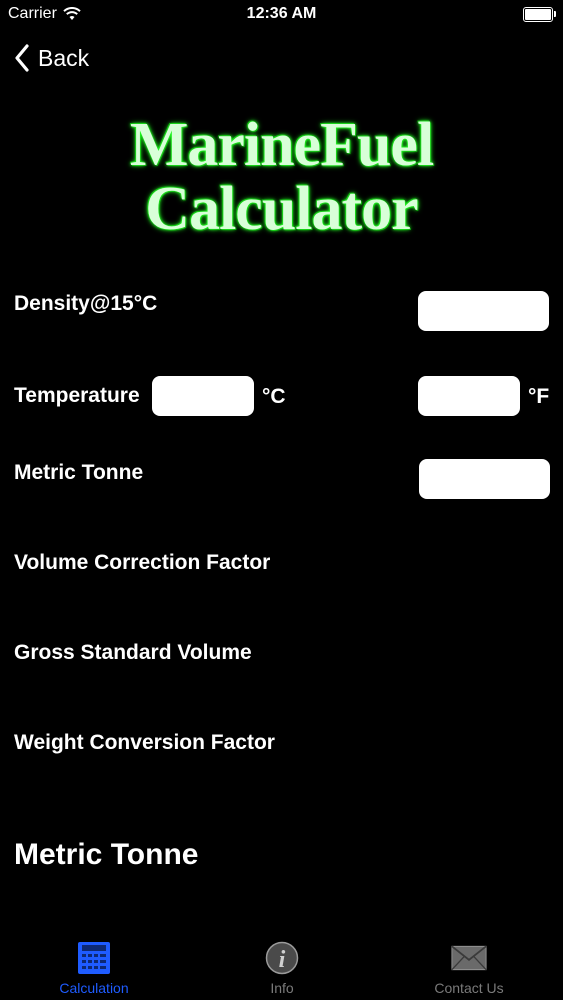  I want to click on tab-info: i Info, so click(282, 965).